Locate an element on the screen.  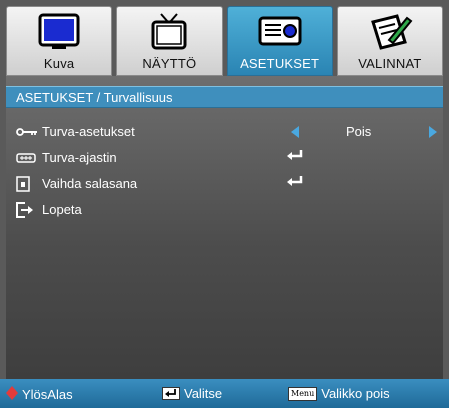
monitor-icon is located at coordinates (59, 32).